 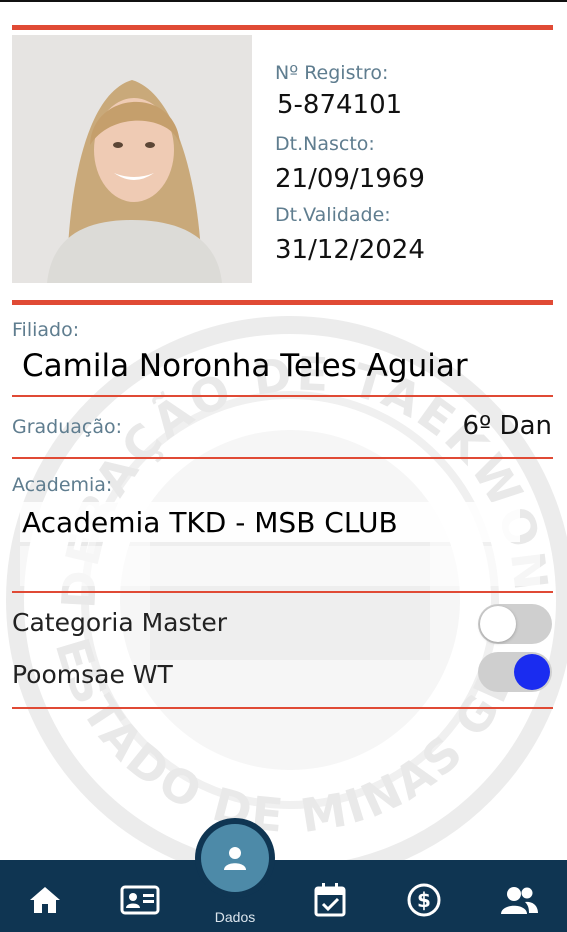 What do you see at coordinates (283, 1) in the screenshot?
I see `status-bar-edge` at bounding box center [283, 1].